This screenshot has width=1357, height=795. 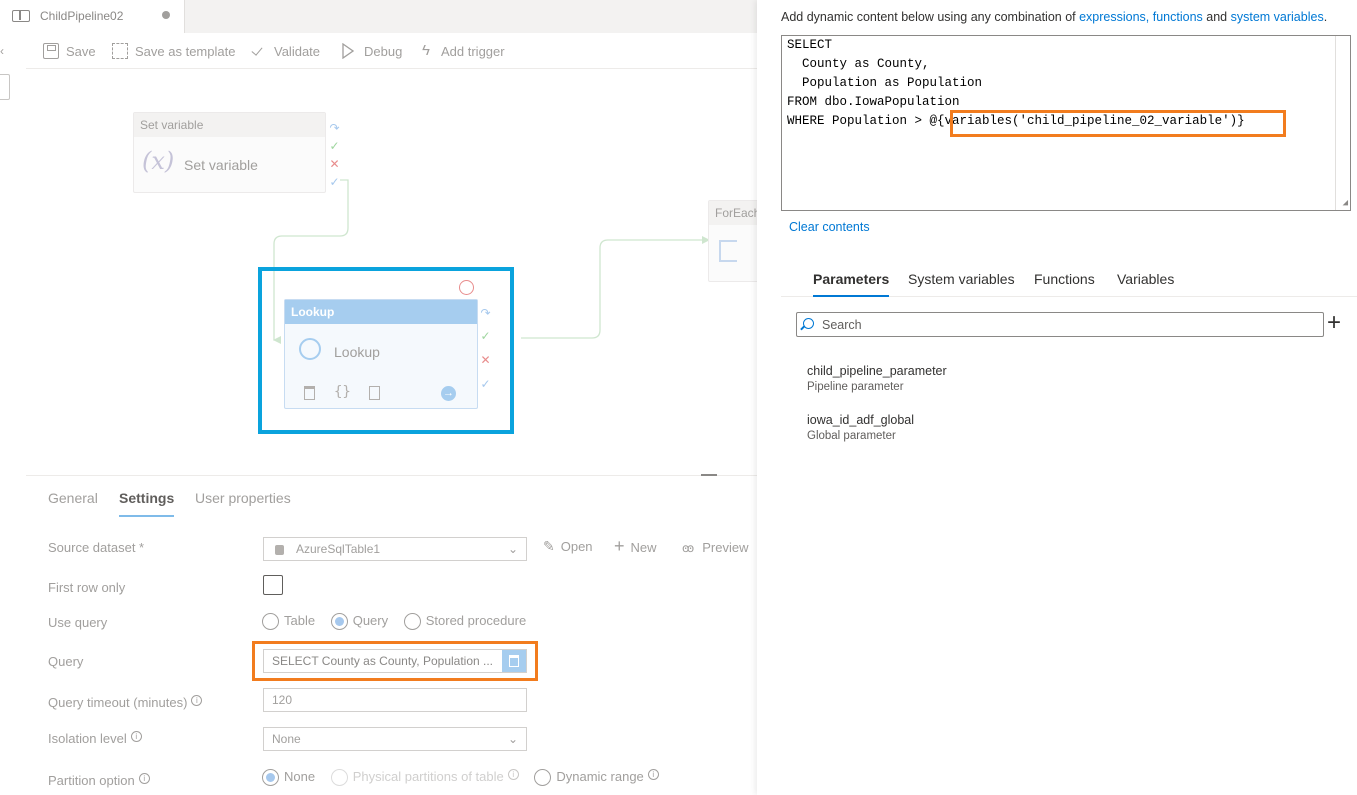 What do you see at coordinates (288, 622) in the screenshot?
I see `radio-table: Table` at bounding box center [288, 622].